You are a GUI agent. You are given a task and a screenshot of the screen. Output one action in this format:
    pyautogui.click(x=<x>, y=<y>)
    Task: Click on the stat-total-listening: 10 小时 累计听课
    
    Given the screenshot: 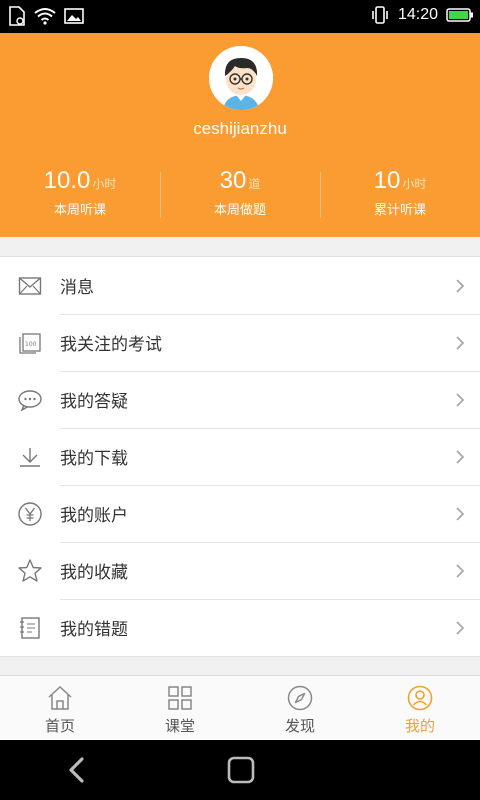 What is the action you would take?
    pyautogui.click(x=400, y=194)
    